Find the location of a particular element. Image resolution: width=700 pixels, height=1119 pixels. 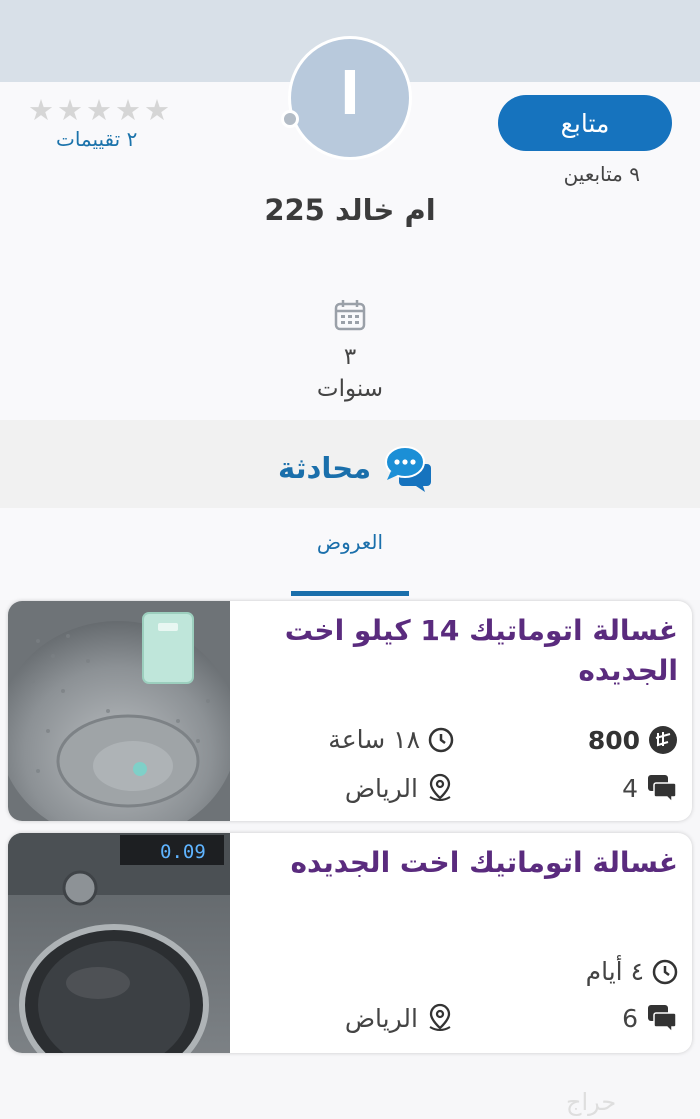

washer-display-readout: 0.09 is located at coordinates (183, 852).